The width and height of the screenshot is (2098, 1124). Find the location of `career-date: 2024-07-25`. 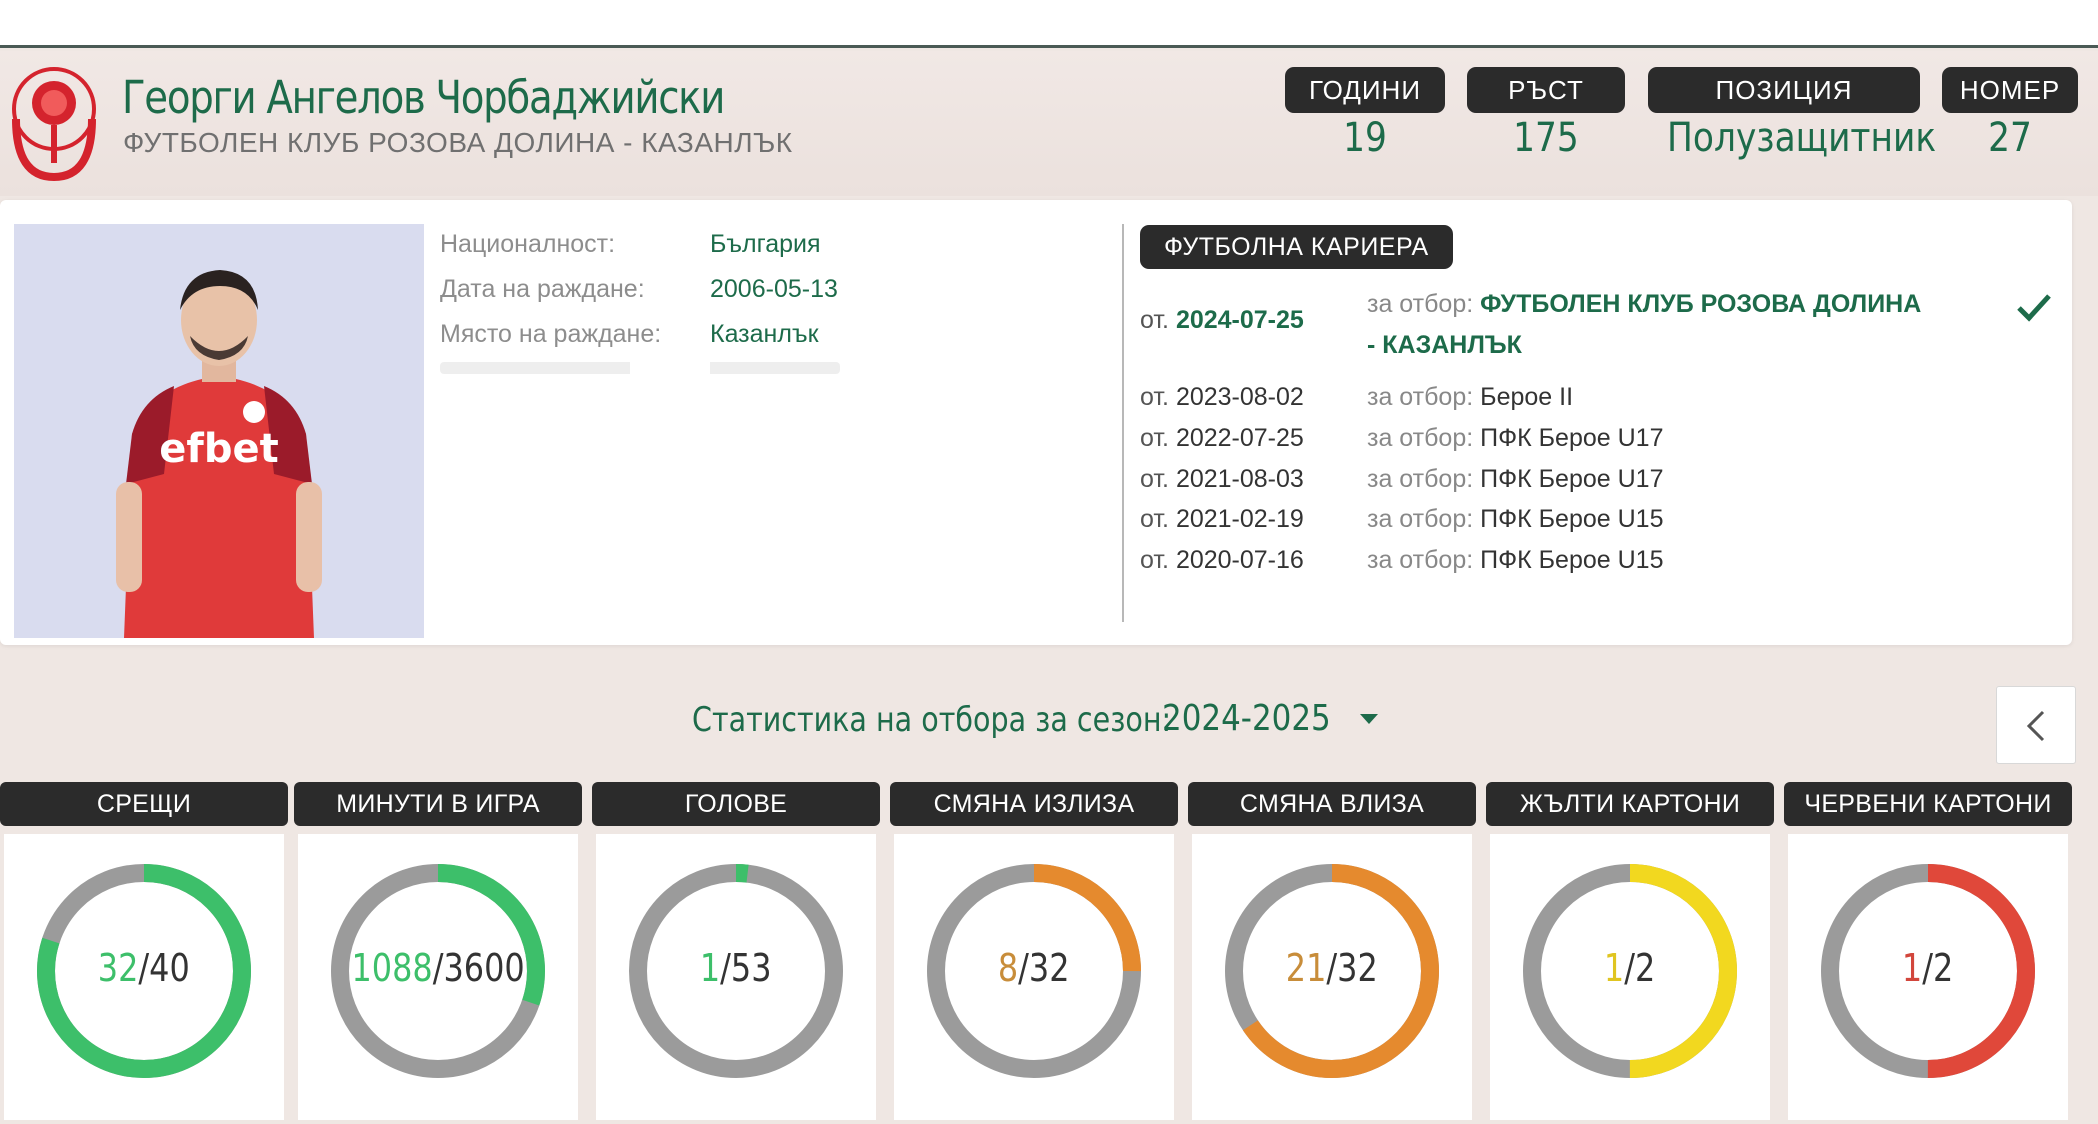

career-date: 2024-07-25 is located at coordinates (1239, 320).